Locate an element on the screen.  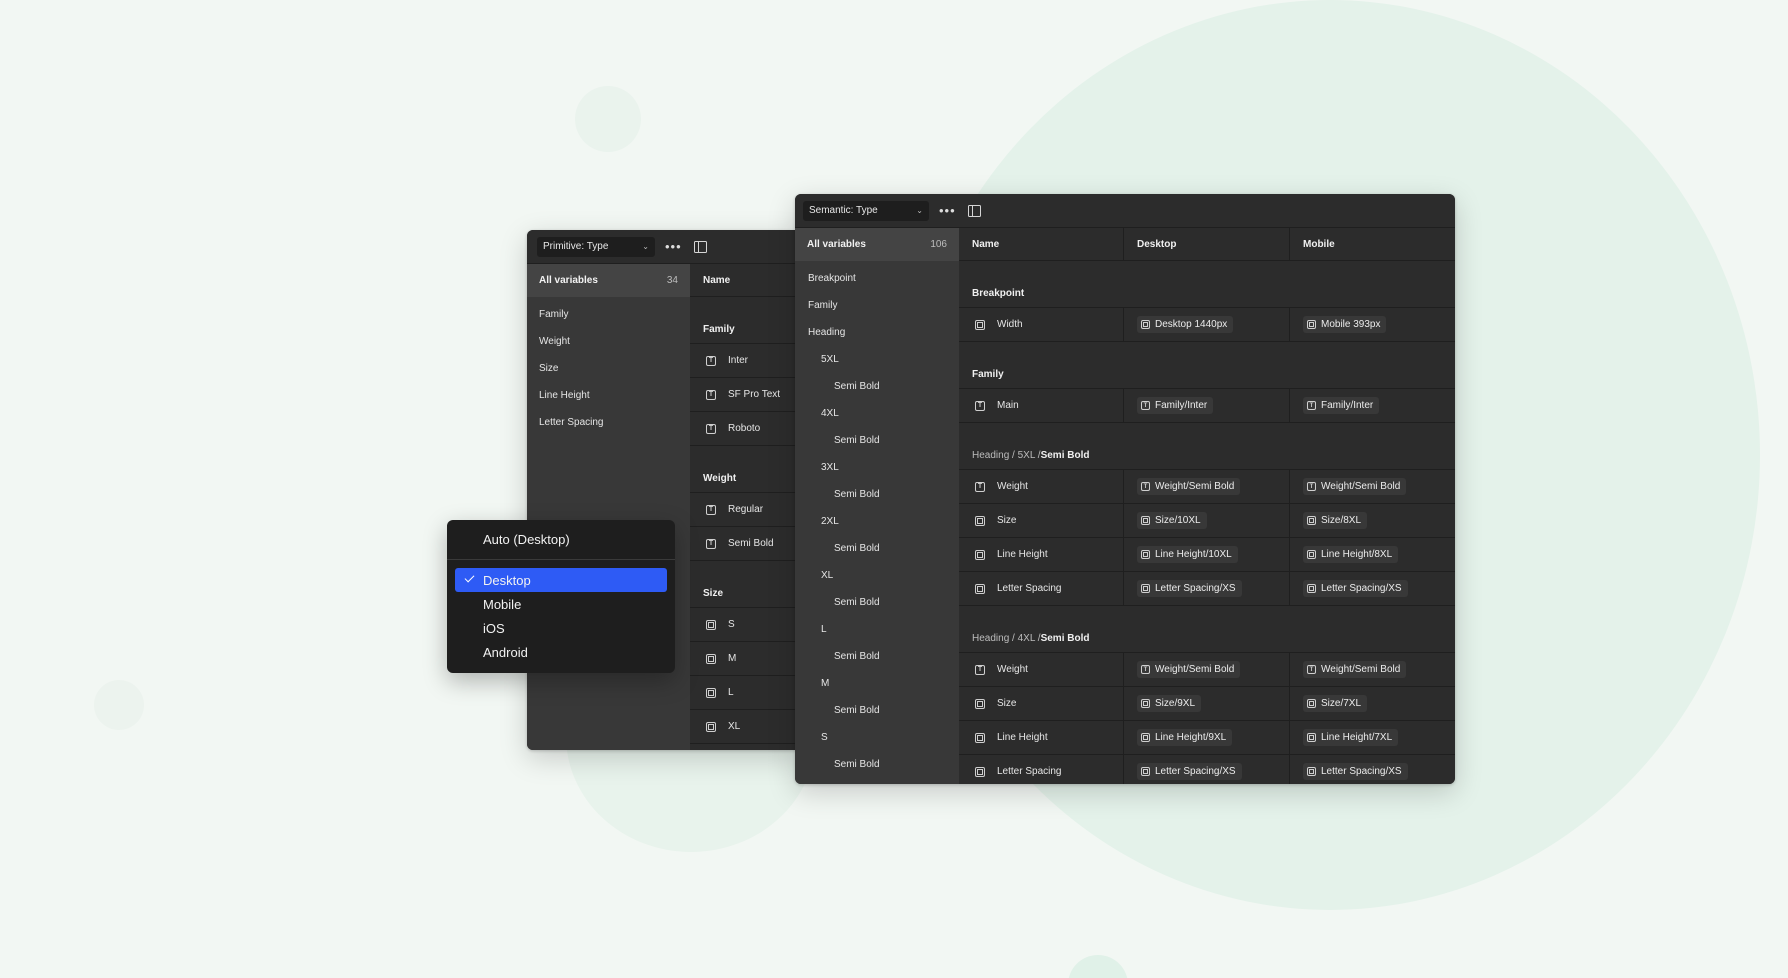
mode-option-desktop: Desktop is located at coordinates (561, 580).